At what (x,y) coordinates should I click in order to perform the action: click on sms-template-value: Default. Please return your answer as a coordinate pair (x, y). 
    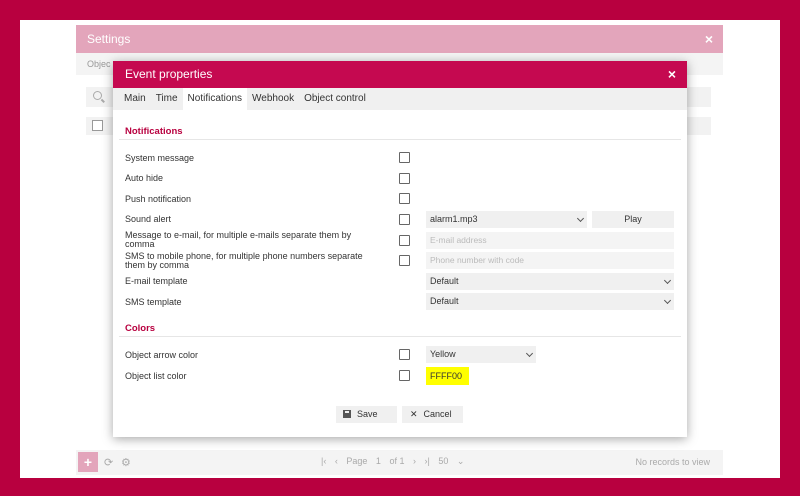
    Looking at the image, I should click on (444, 301).